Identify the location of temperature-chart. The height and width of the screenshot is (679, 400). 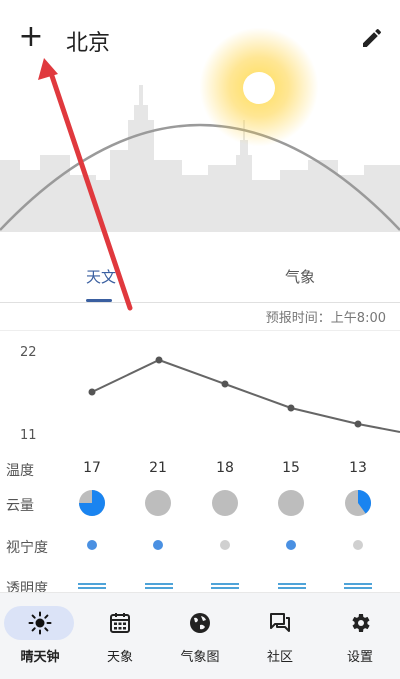
(244, 394).